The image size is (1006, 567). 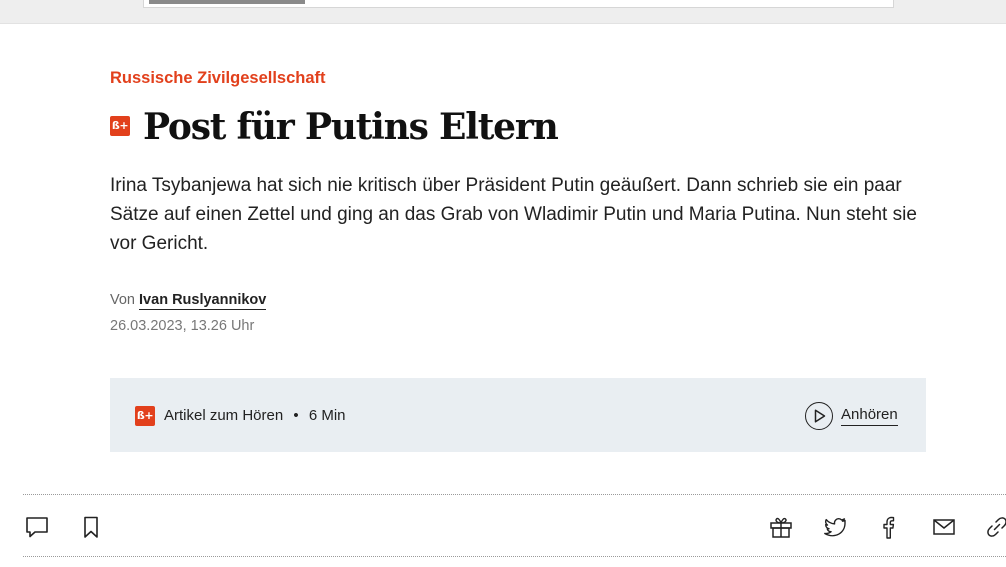 I want to click on link-icon, so click(x=995, y=527).